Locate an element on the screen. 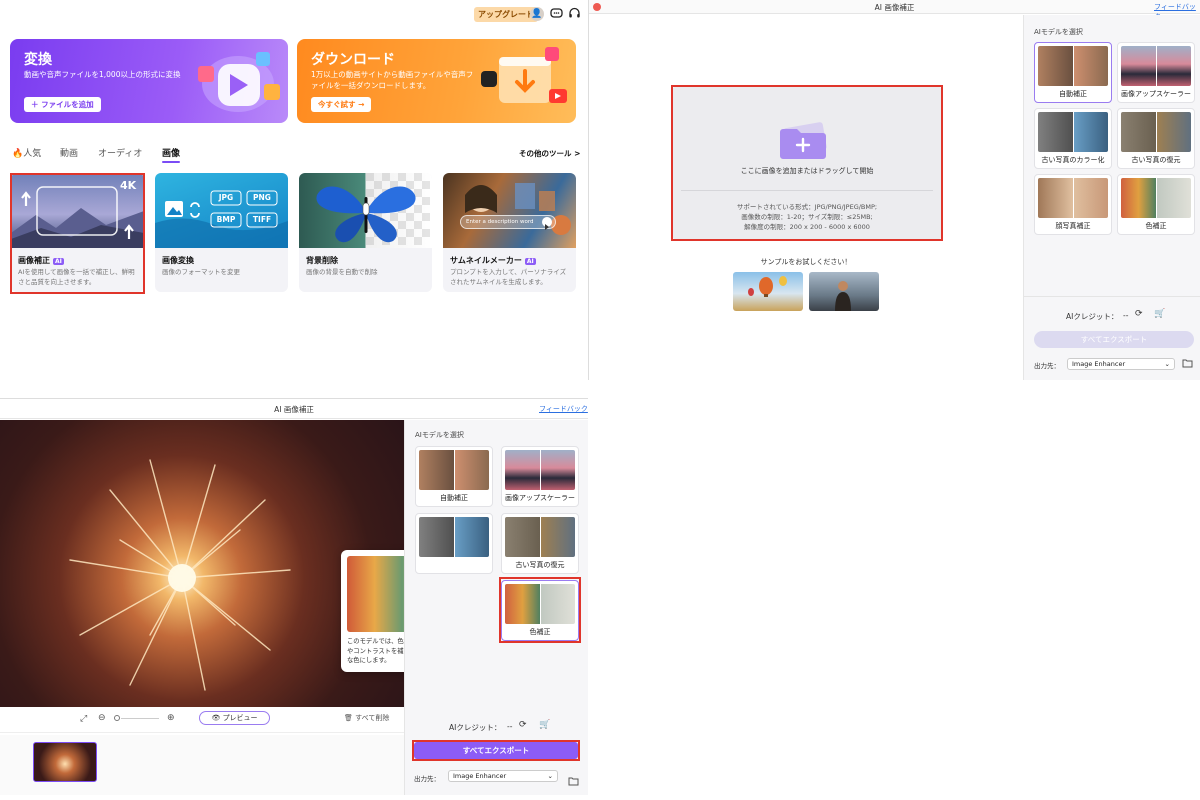 The image size is (1200, 800). image-thumbnail is located at coordinates (65, 762).